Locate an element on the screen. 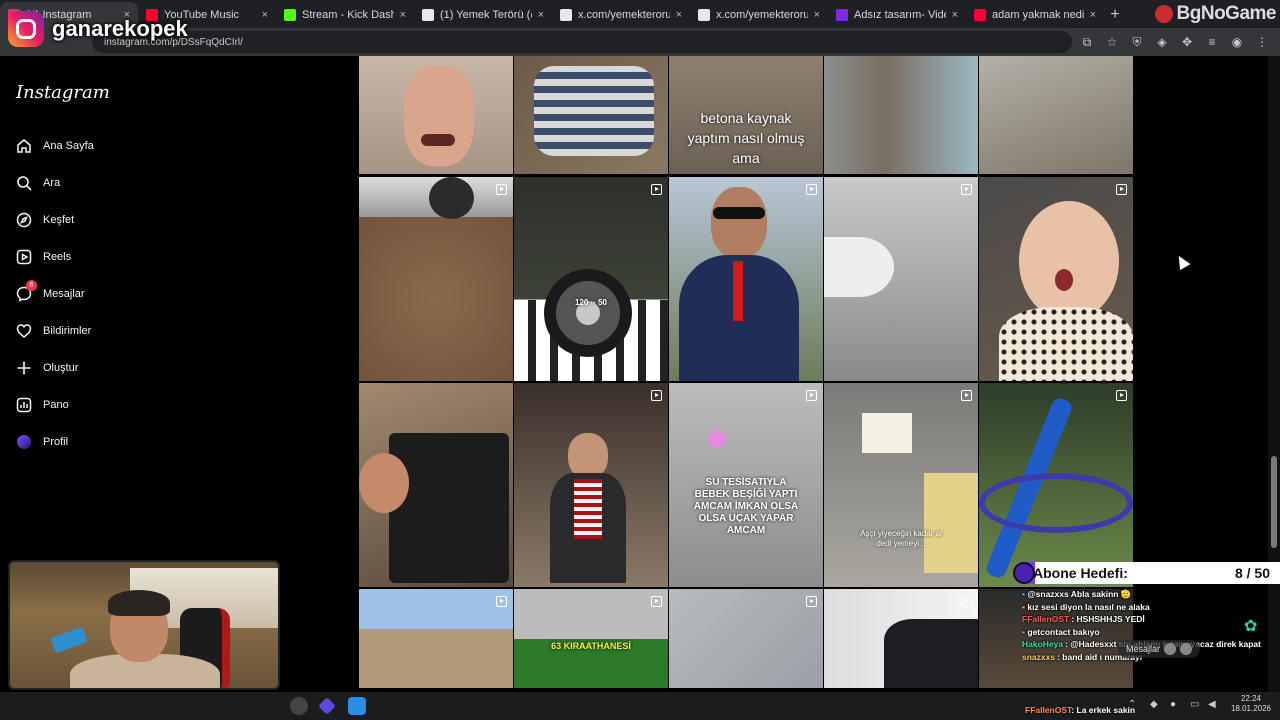  chatgpt-icon: ✿ is located at coordinates (1250, 626).